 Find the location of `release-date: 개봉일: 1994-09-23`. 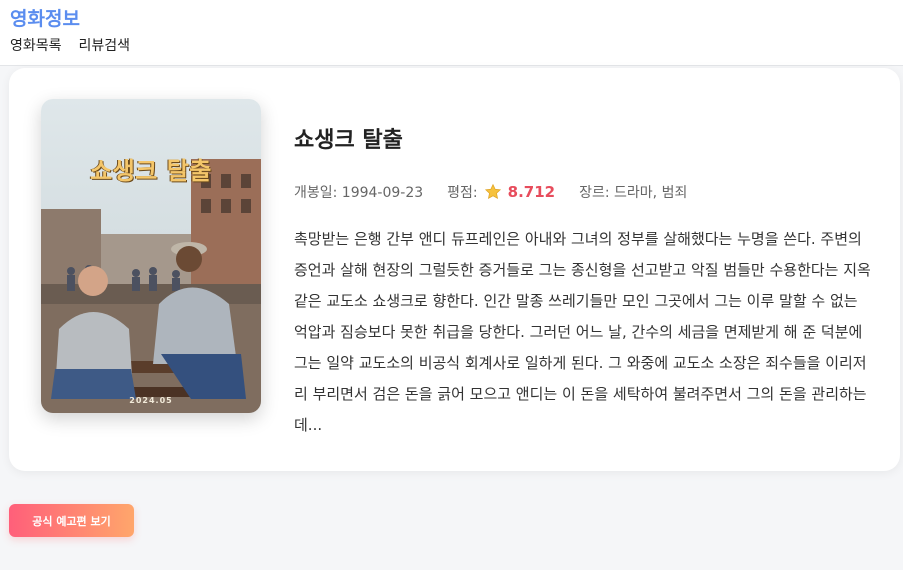

release-date: 개봉일: 1994-09-23 is located at coordinates (359, 193).